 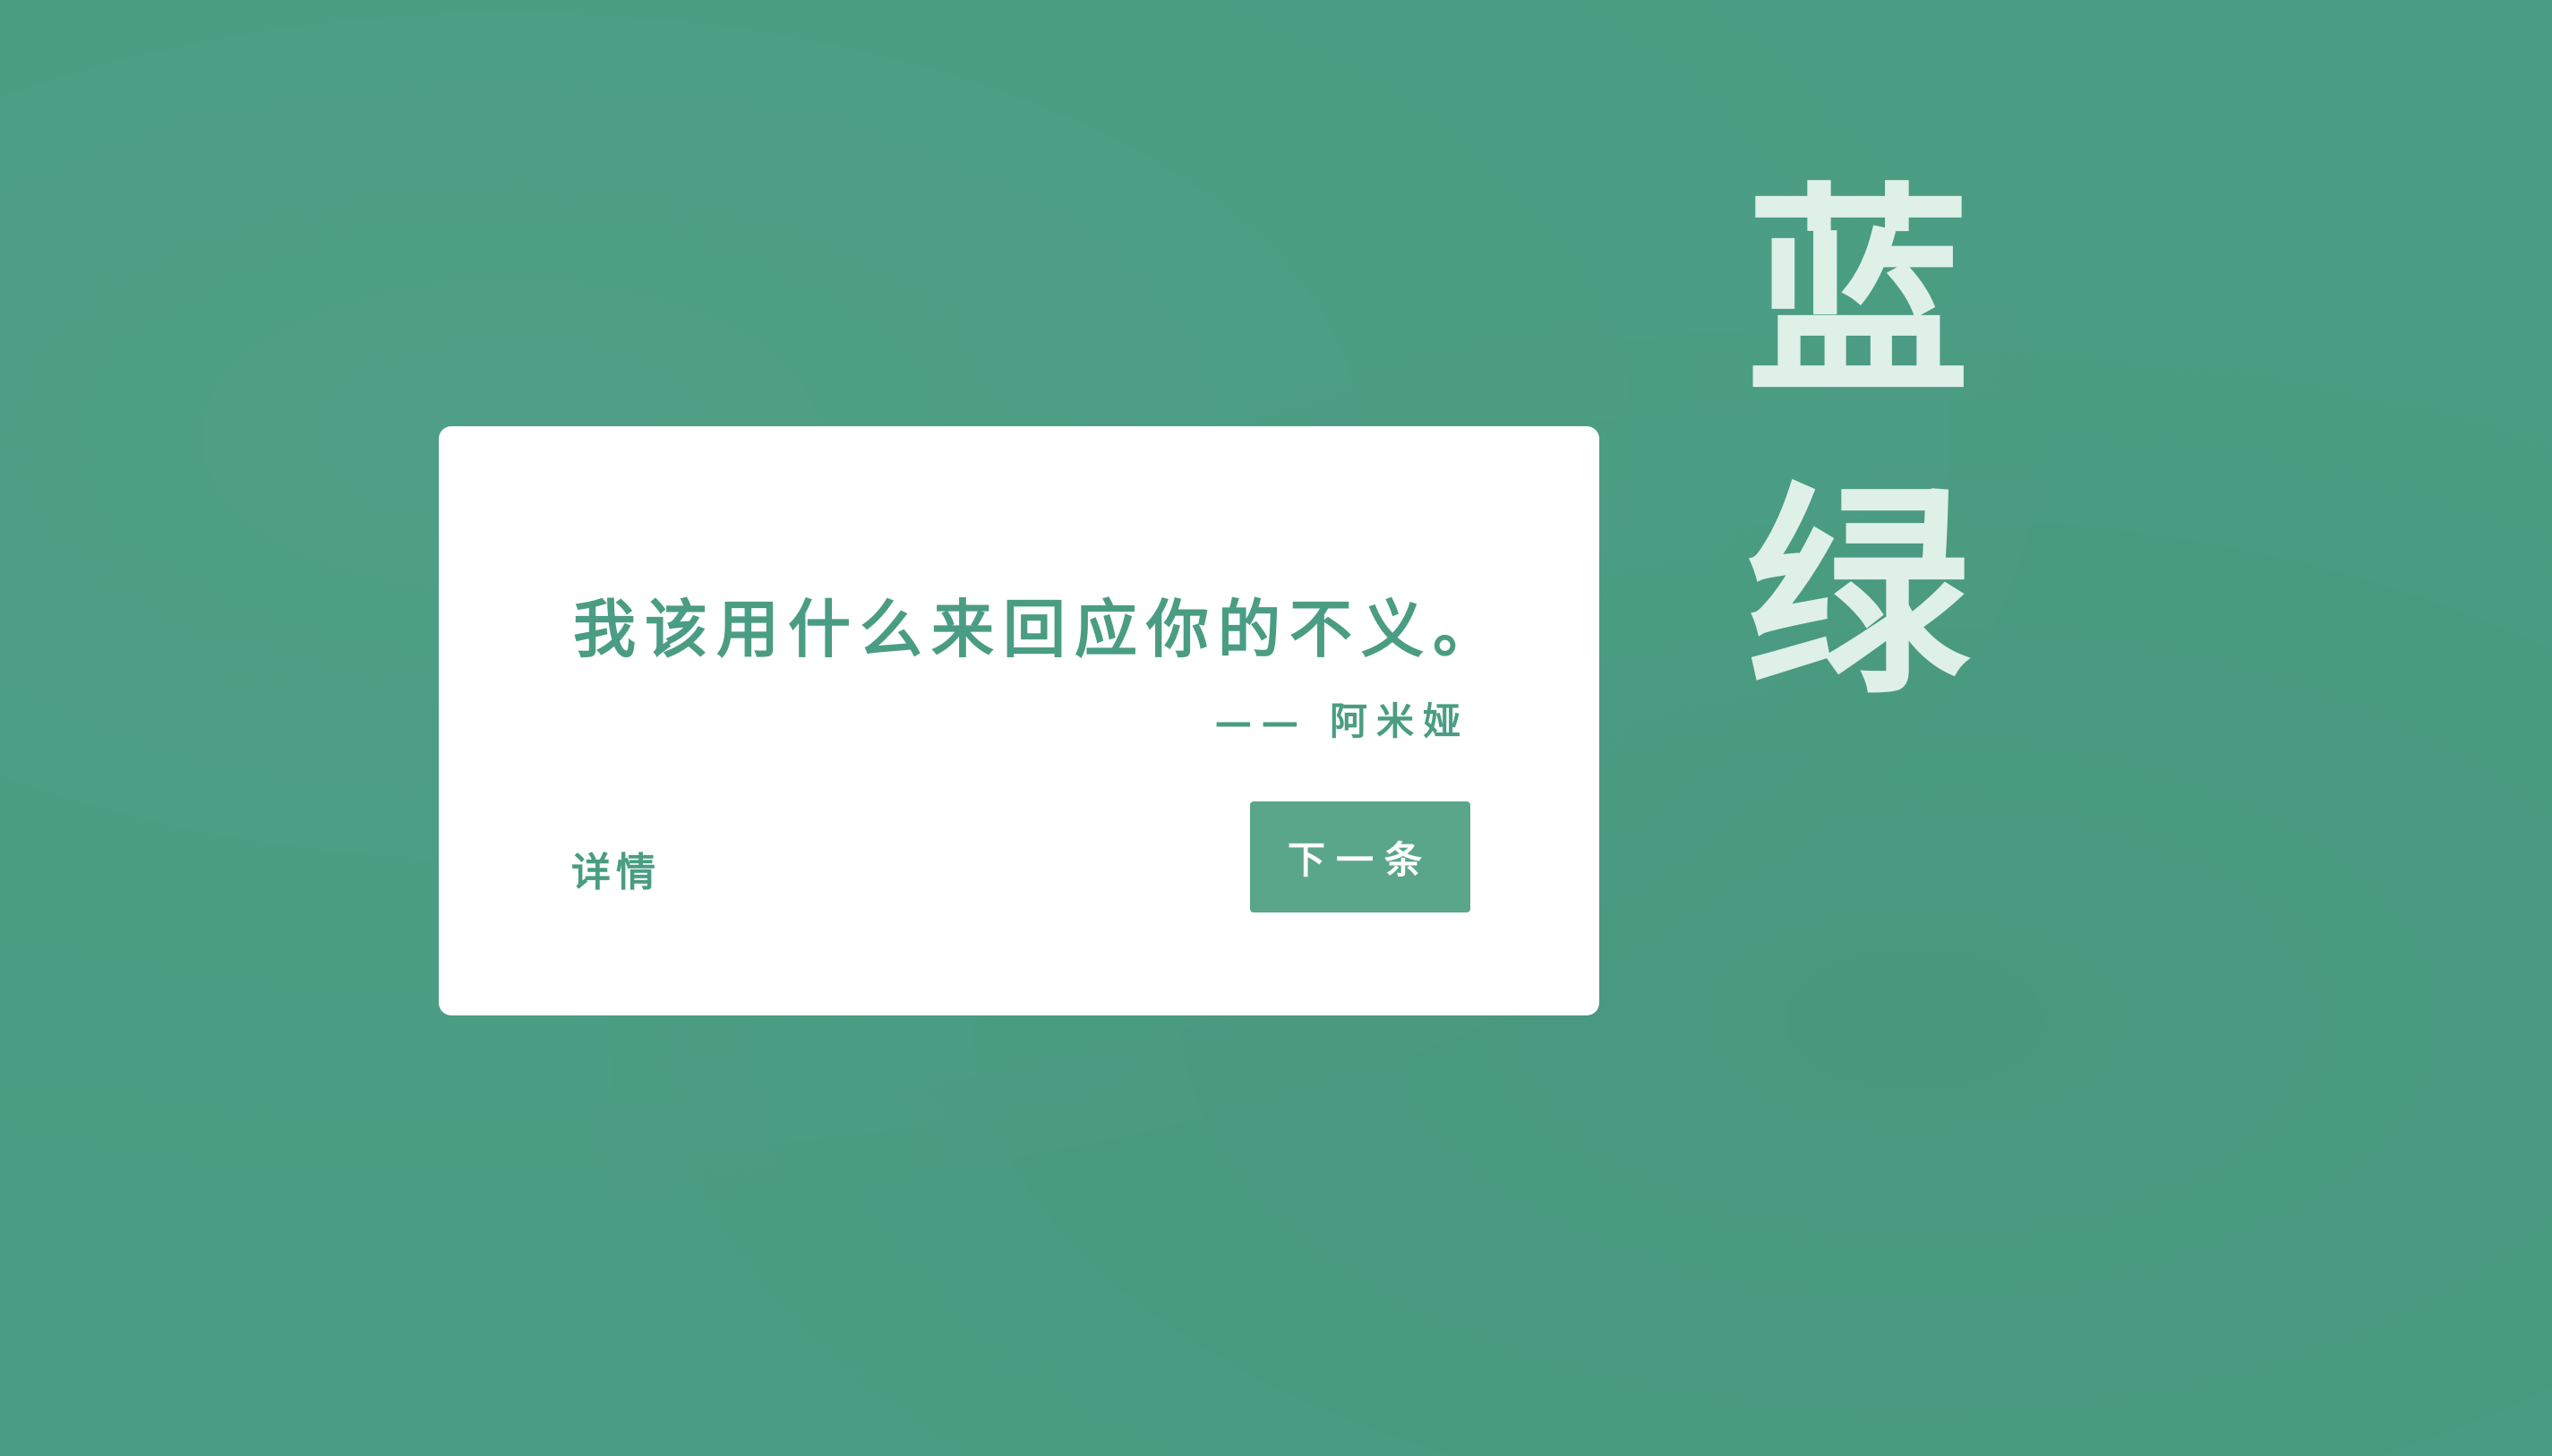 I want to click on quote-text: 我该用什么来回应你的不义。, so click(x=1038, y=629).